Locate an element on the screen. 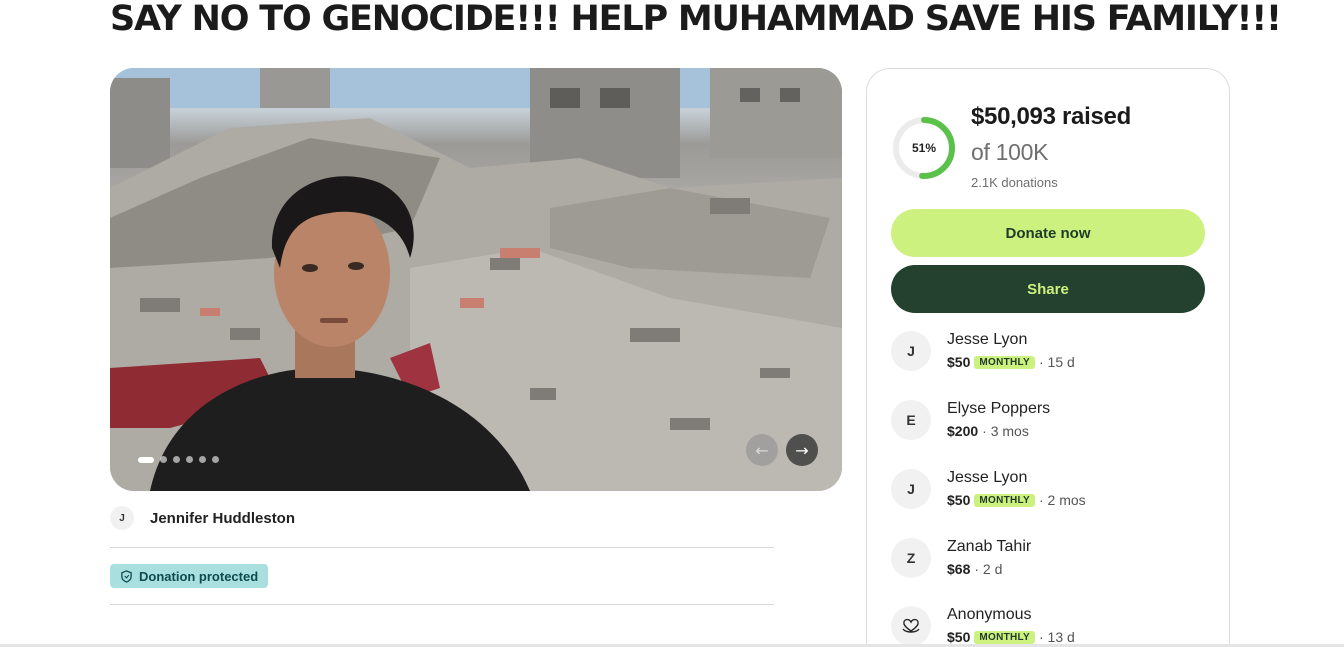 This screenshot has width=1344, height=647. donation-count: 2.1K donations is located at coordinates (1014, 182).